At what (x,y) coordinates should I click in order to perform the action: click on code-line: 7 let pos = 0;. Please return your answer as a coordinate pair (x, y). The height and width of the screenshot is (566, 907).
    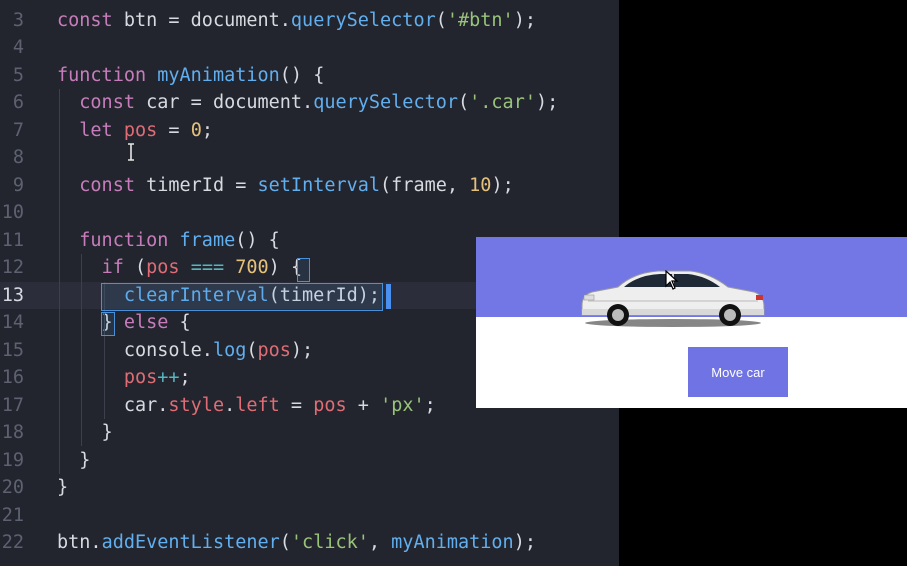
    Looking at the image, I should click on (309, 131).